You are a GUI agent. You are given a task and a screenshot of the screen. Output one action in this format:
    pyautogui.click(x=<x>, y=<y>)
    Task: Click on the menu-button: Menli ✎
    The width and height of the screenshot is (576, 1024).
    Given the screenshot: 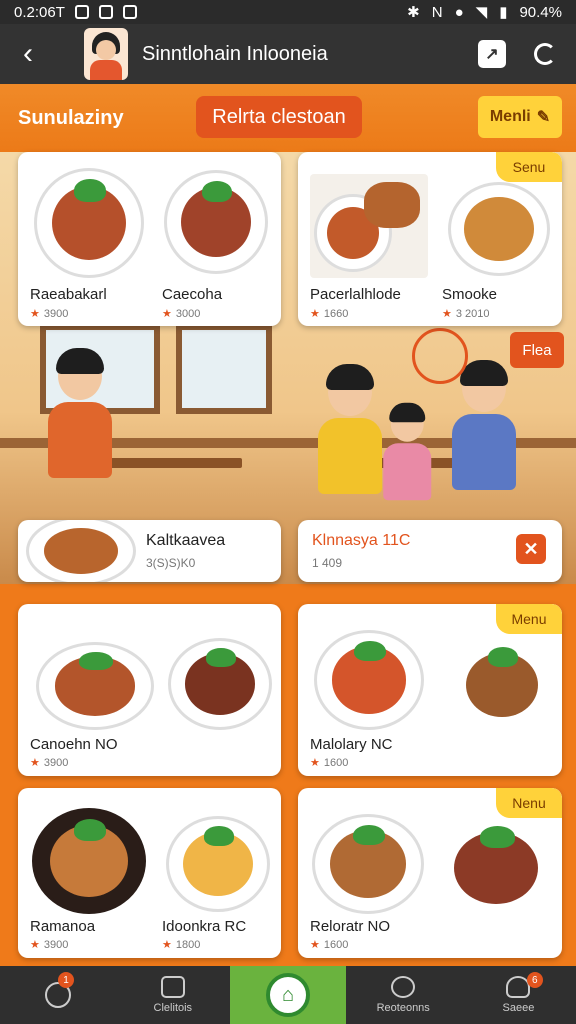 What is the action you would take?
    pyautogui.click(x=520, y=117)
    